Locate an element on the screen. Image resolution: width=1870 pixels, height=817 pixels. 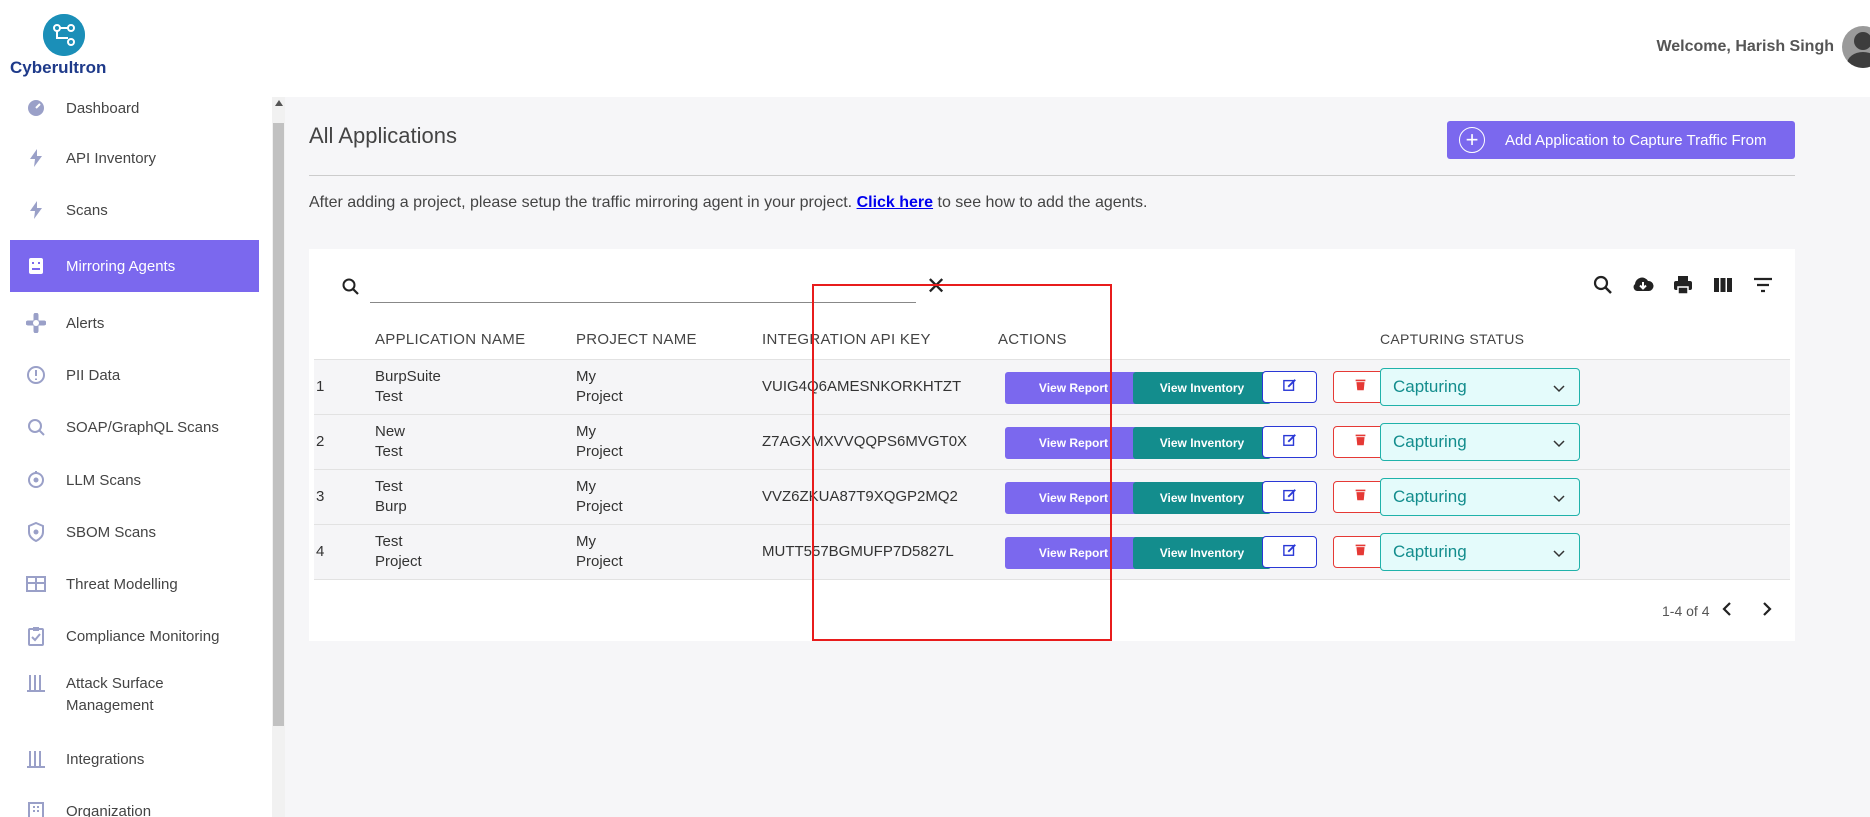
sidebar-item-soap-graphql-scans: SOAP/GraphQL Scans is located at coordinates (134, 427).